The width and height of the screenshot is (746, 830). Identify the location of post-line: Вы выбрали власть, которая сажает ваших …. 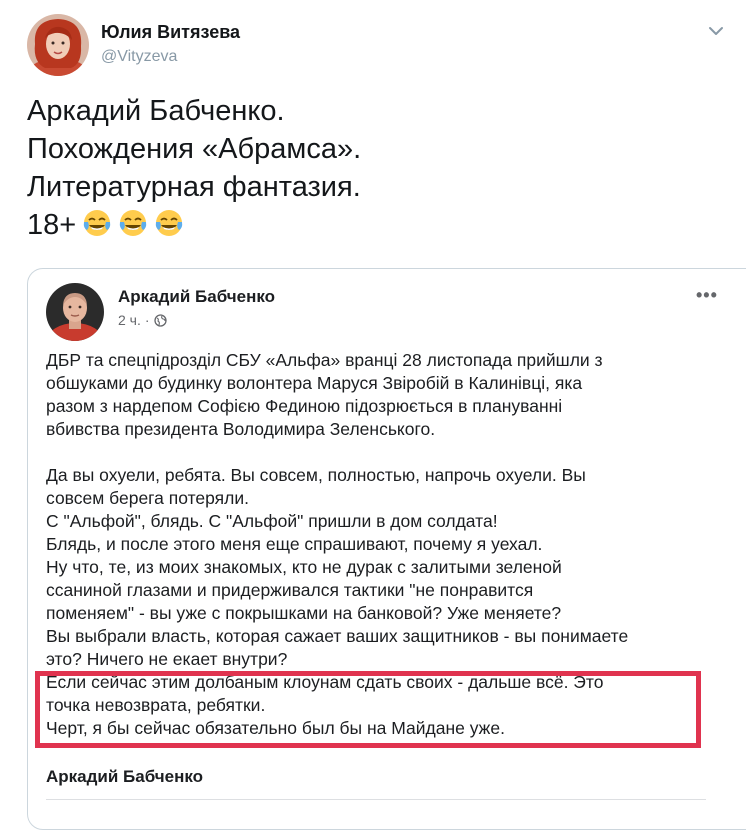
(337, 636).